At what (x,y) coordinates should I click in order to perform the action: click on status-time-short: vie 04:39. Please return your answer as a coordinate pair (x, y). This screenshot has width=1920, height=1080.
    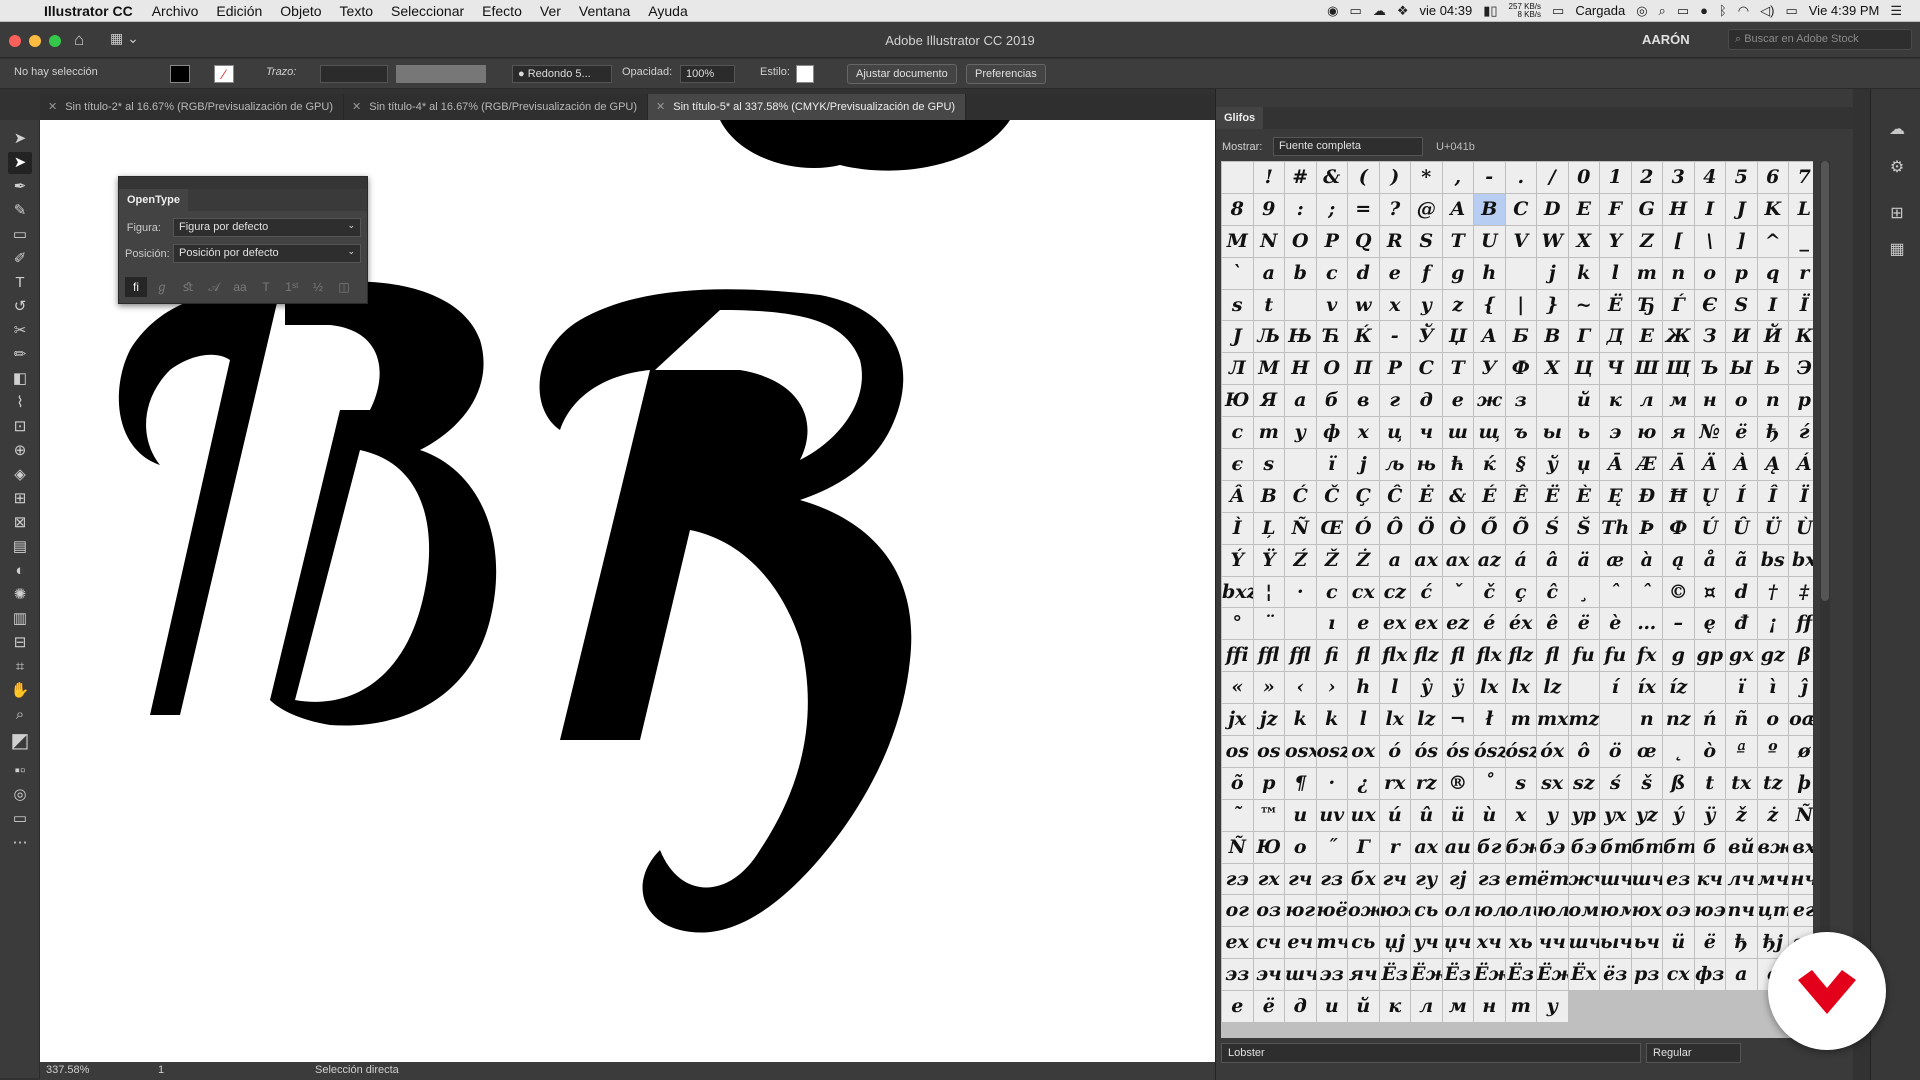
    Looking at the image, I should click on (1445, 10).